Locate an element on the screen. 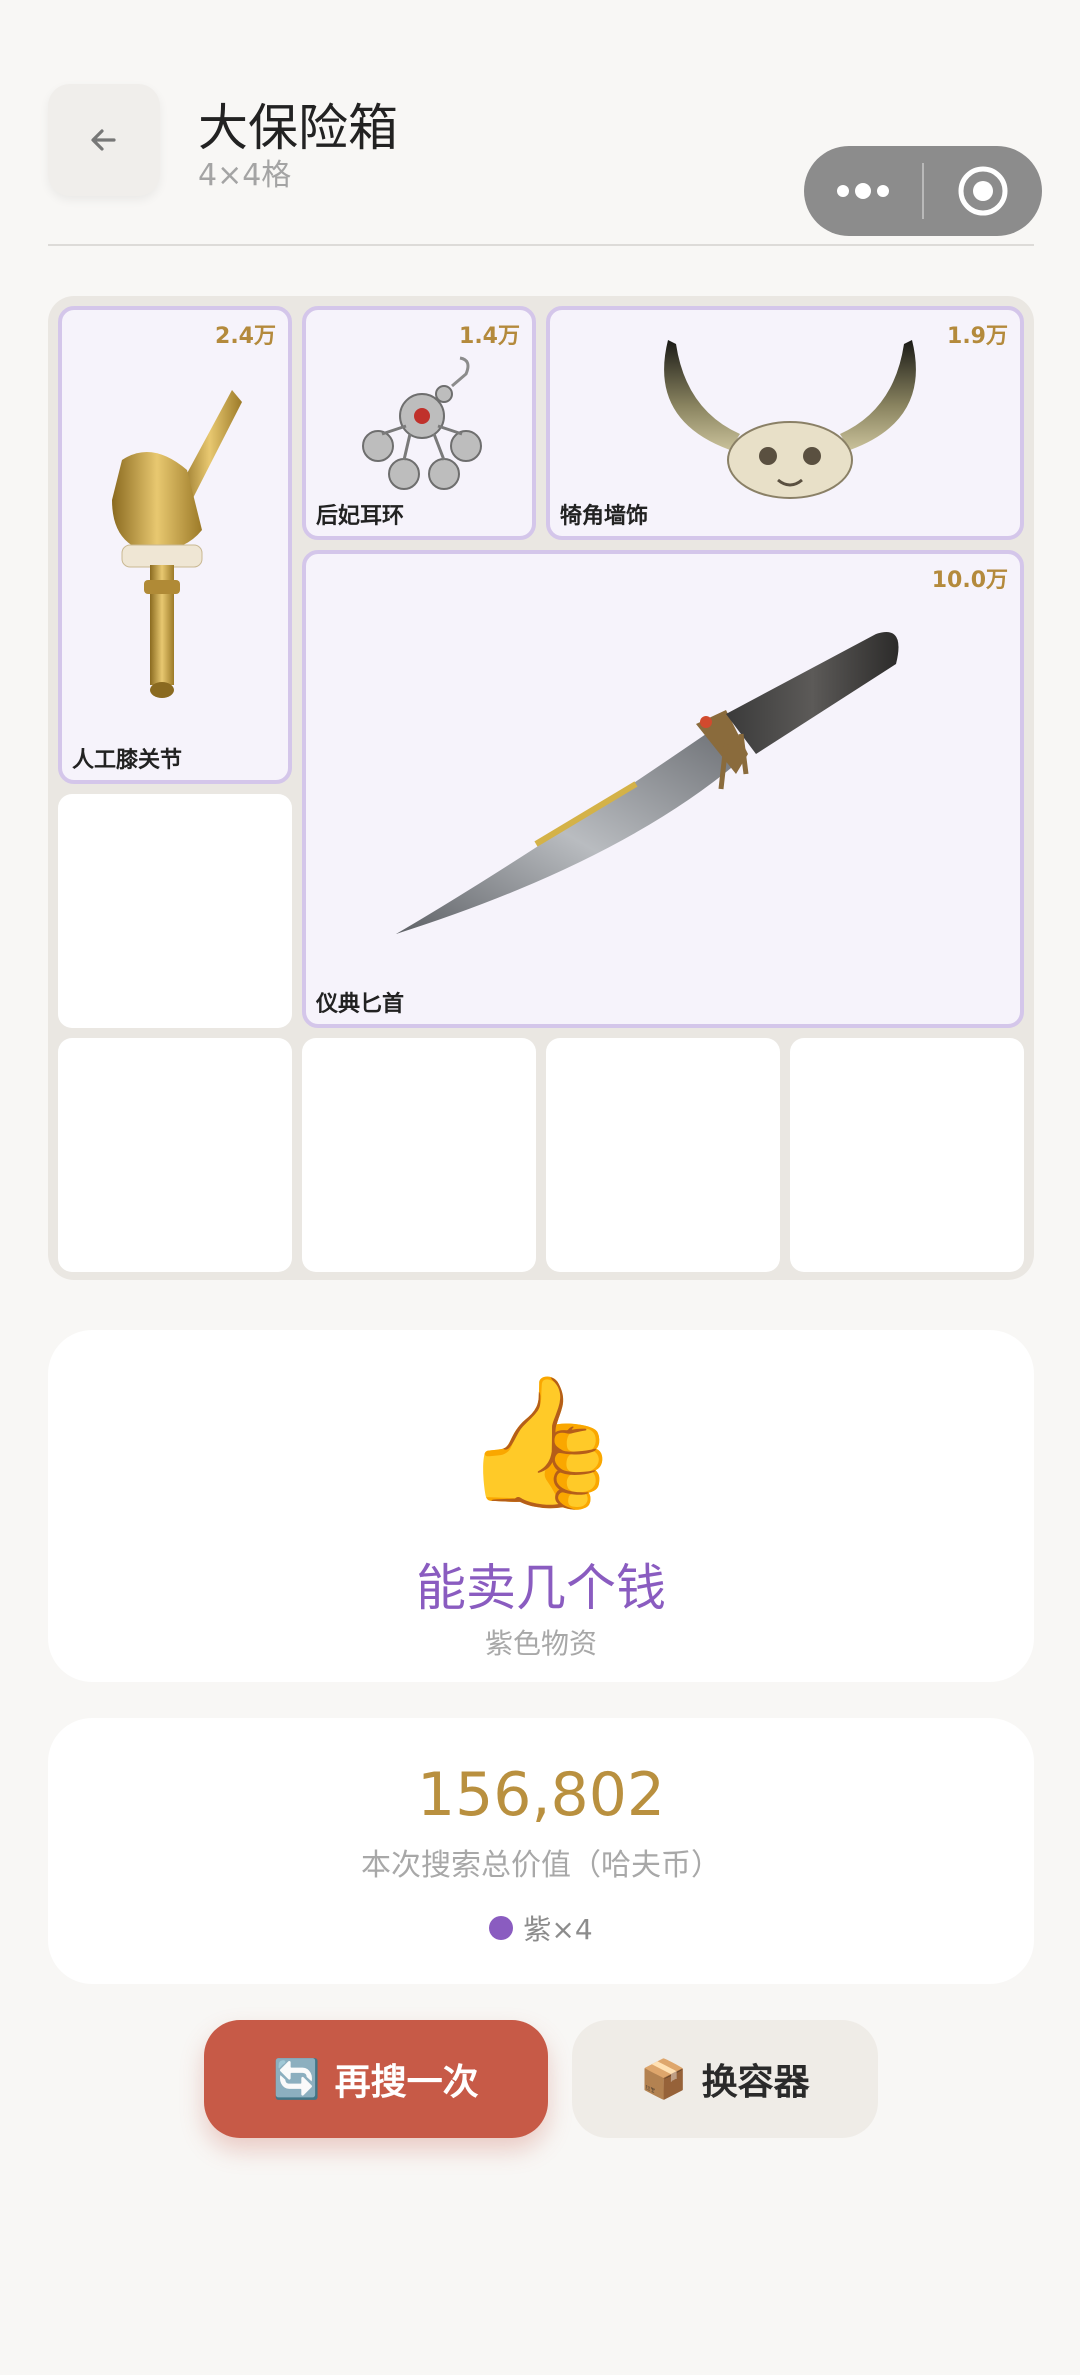  item-name: 后妃耳环 is located at coordinates (360, 516).